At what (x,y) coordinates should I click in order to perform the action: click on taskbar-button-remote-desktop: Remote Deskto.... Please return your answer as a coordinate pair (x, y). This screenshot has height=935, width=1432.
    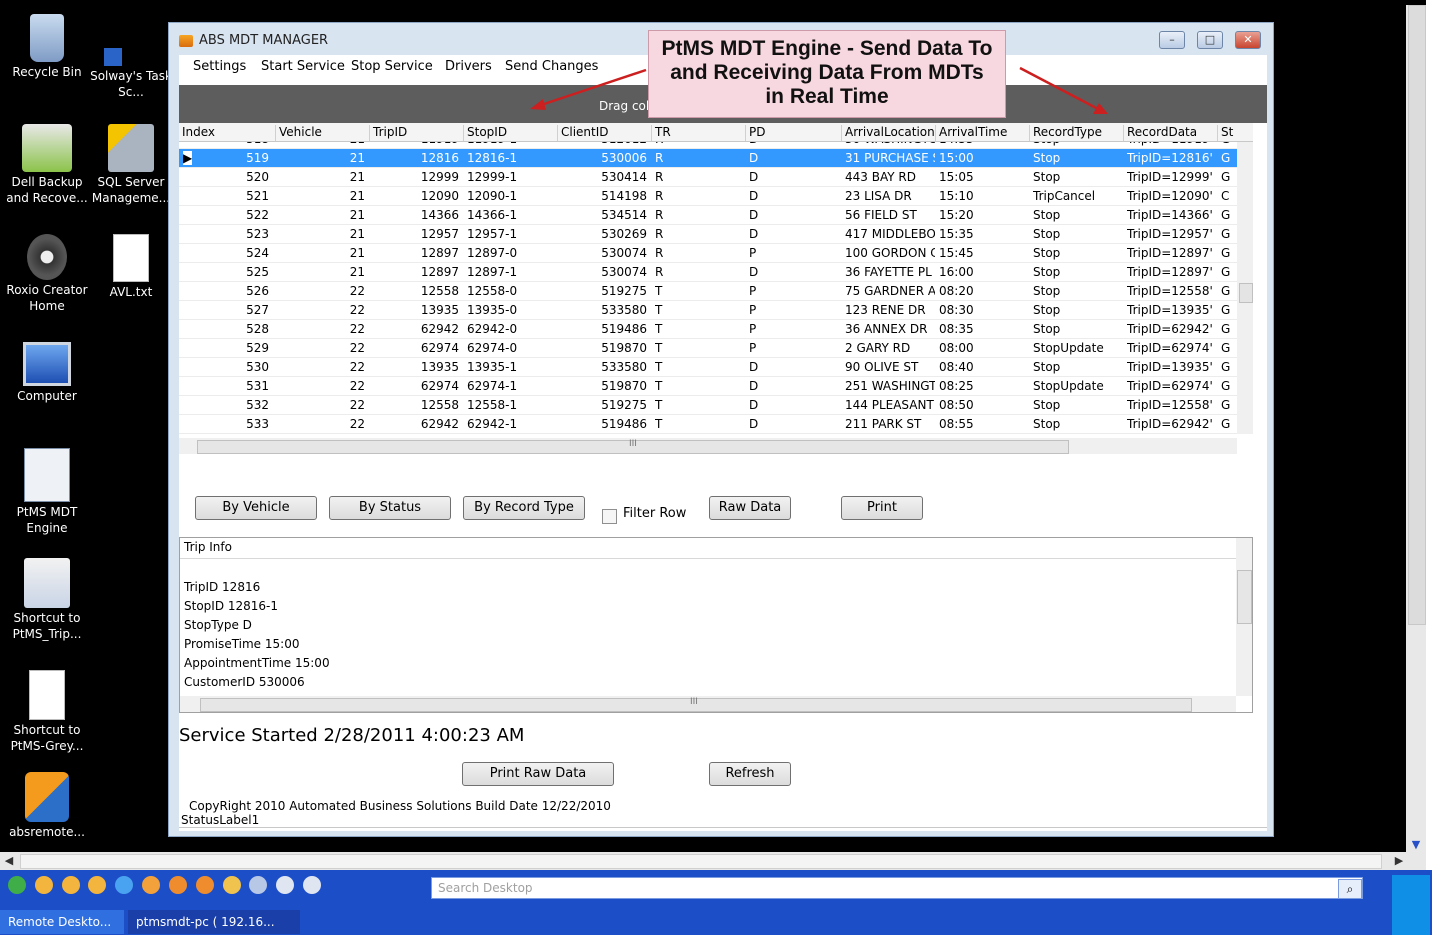
    Looking at the image, I should click on (62, 922).